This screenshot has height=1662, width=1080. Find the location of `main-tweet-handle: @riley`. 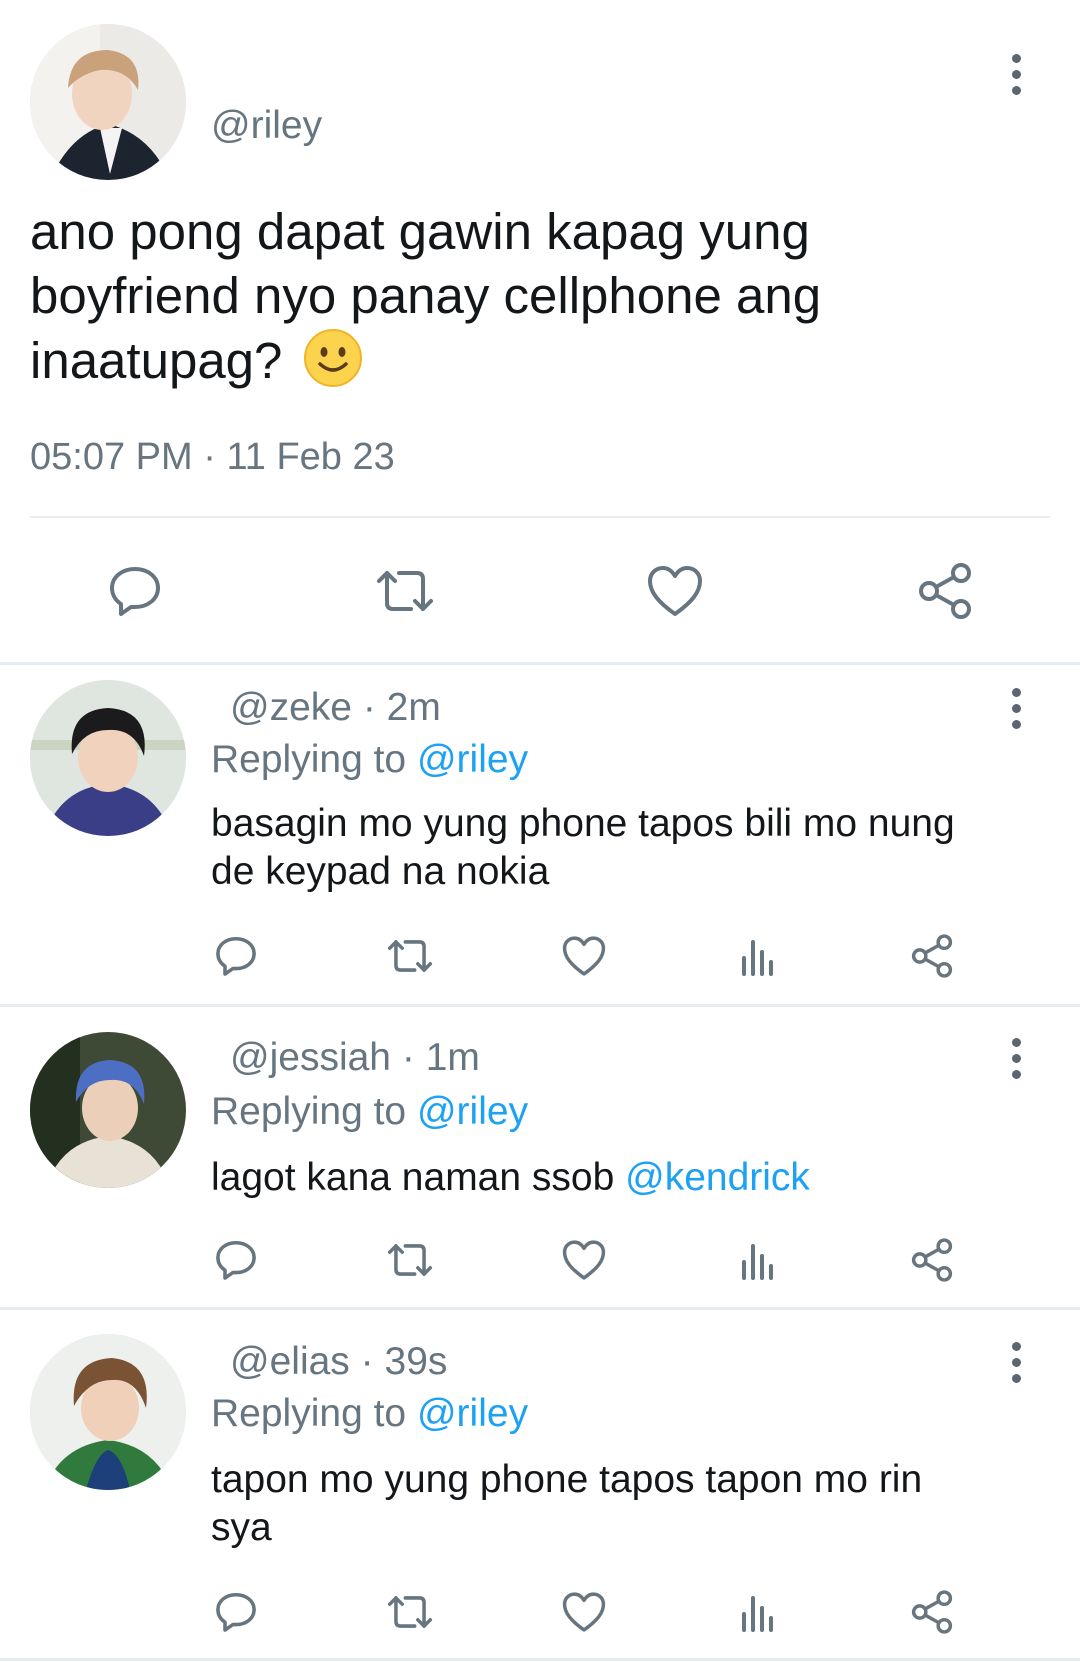

main-tweet-handle: @riley is located at coordinates (266, 126).